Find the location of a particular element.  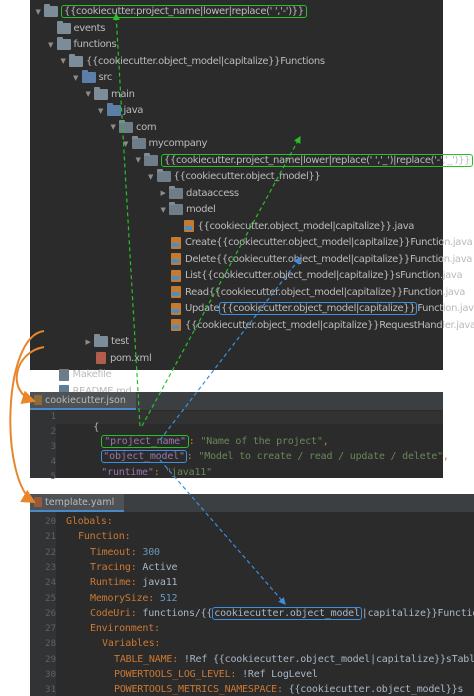

tree-item-label: pom.xml is located at coordinates (131, 358).